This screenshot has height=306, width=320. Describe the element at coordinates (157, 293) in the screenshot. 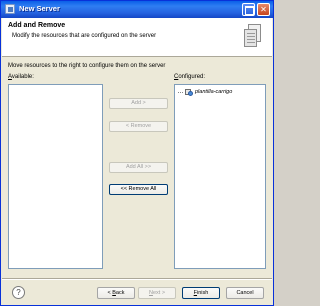

I see `next-button: Next >` at that location.